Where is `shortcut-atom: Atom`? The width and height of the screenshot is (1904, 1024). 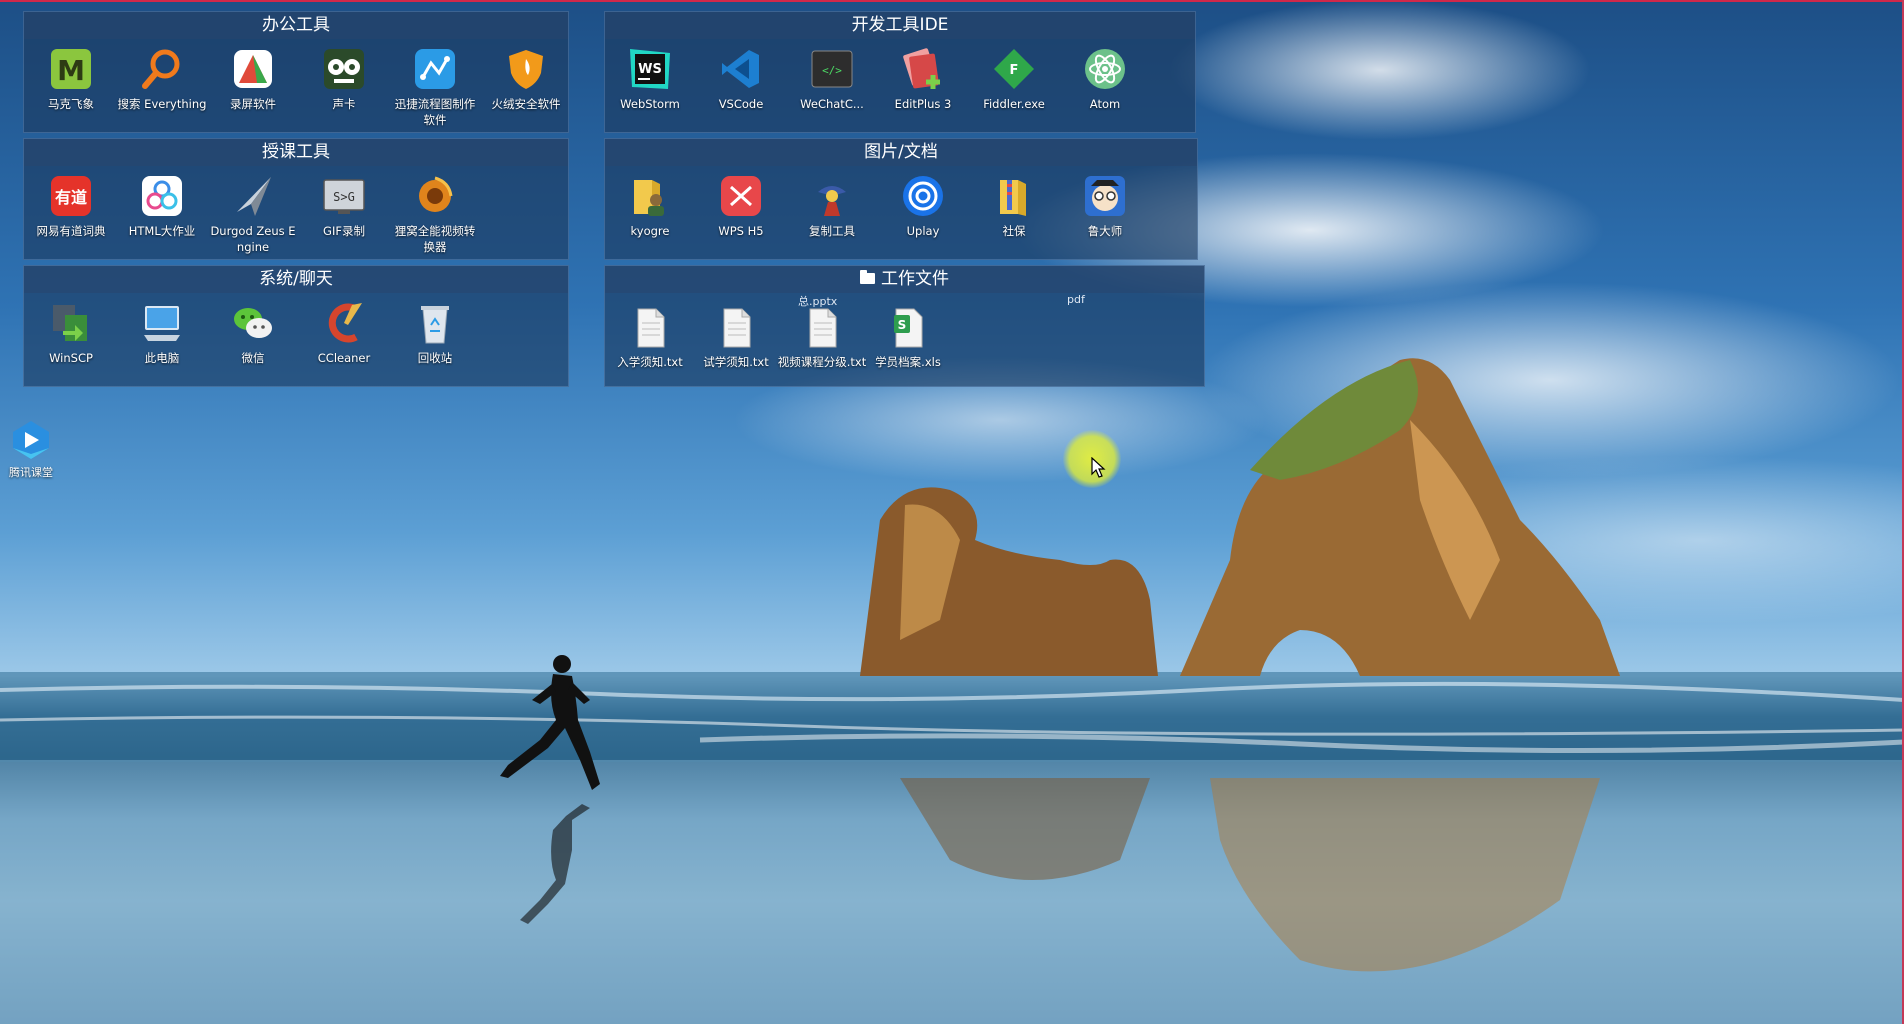 shortcut-atom: Atom is located at coordinates (1105, 78).